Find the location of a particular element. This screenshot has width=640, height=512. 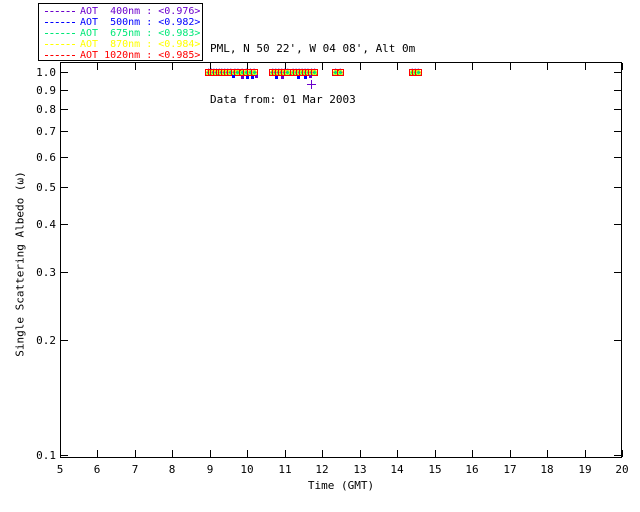

legend-dash-870nm is located at coordinates (60, 44).